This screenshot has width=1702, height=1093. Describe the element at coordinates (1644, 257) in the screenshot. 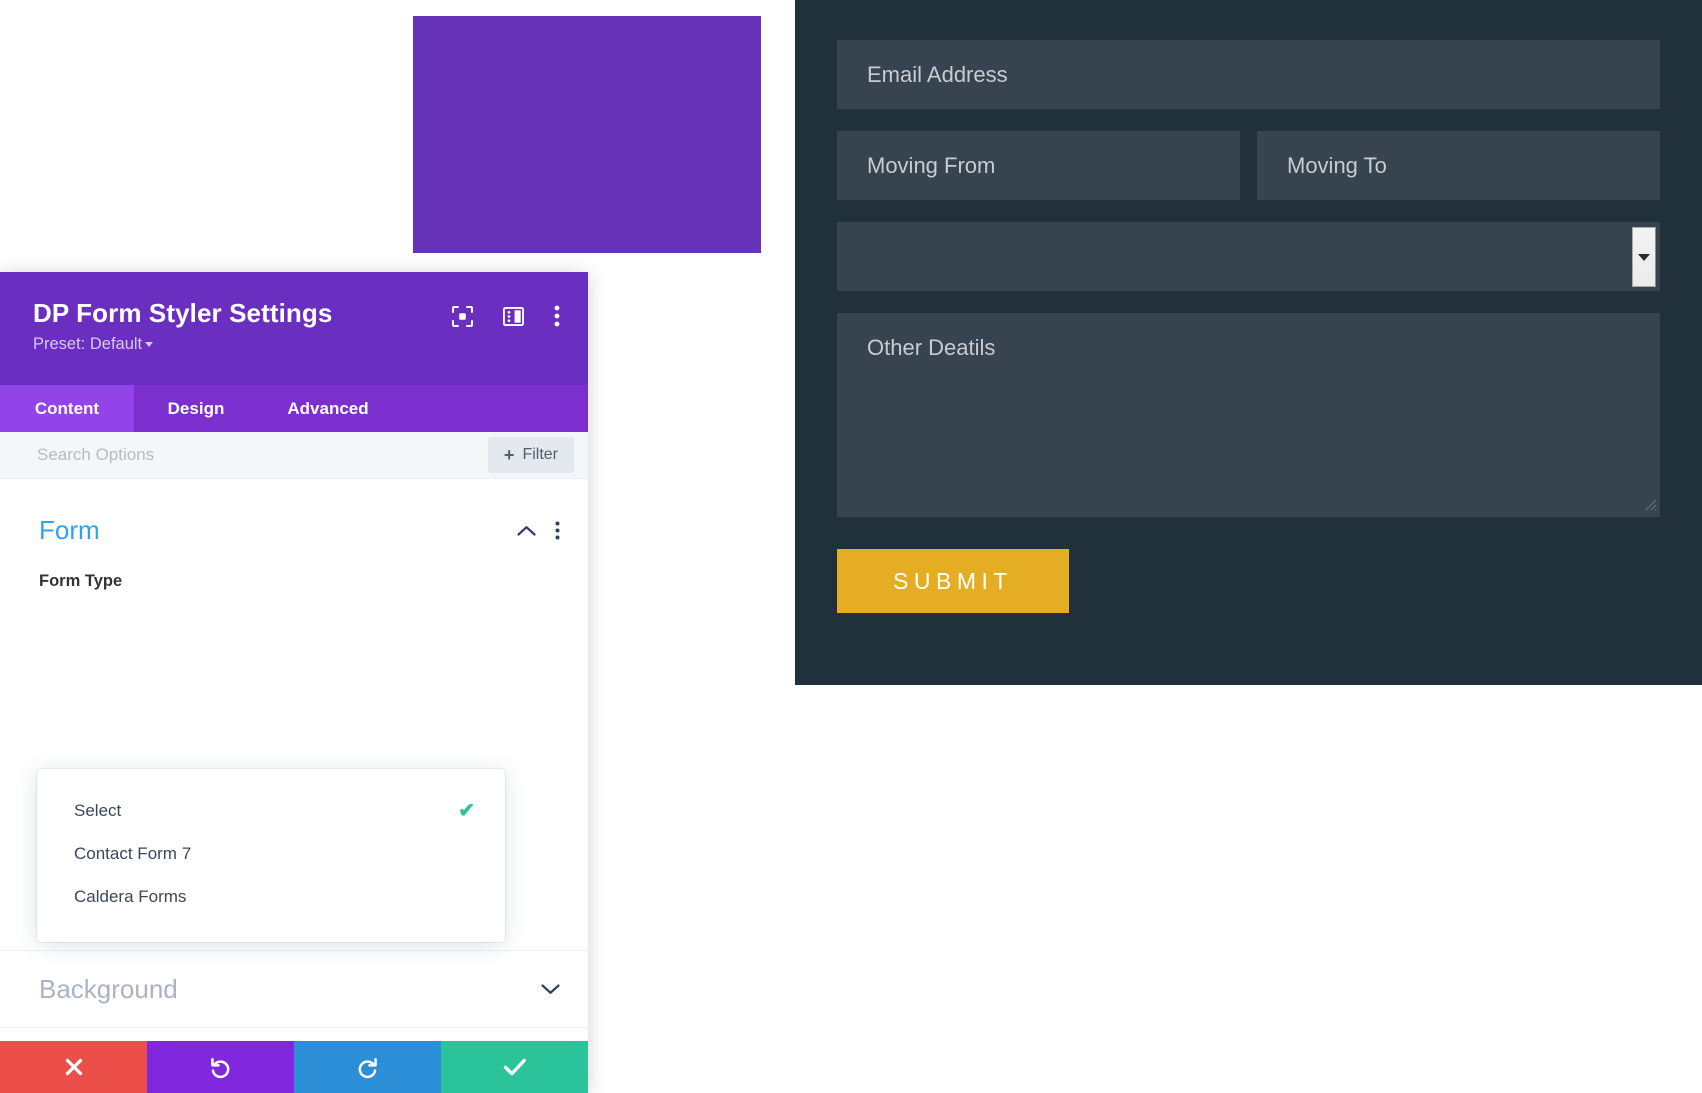

I see `select-dropdown-arrow-icon` at that location.